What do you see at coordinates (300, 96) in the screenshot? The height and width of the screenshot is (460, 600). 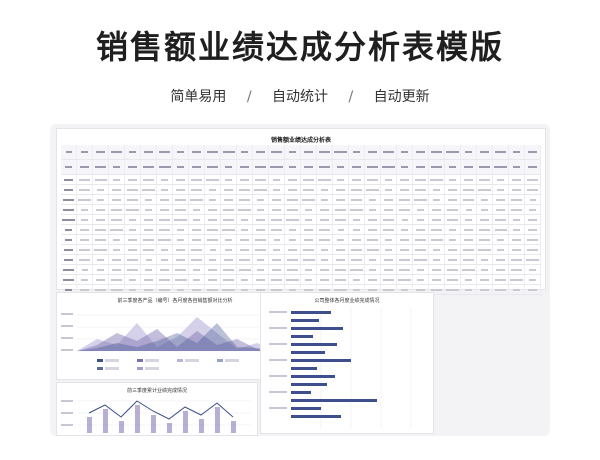 I see `feature-list: 简单易用 / 自动统计 / 自动更新` at bounding box center [300, 96].